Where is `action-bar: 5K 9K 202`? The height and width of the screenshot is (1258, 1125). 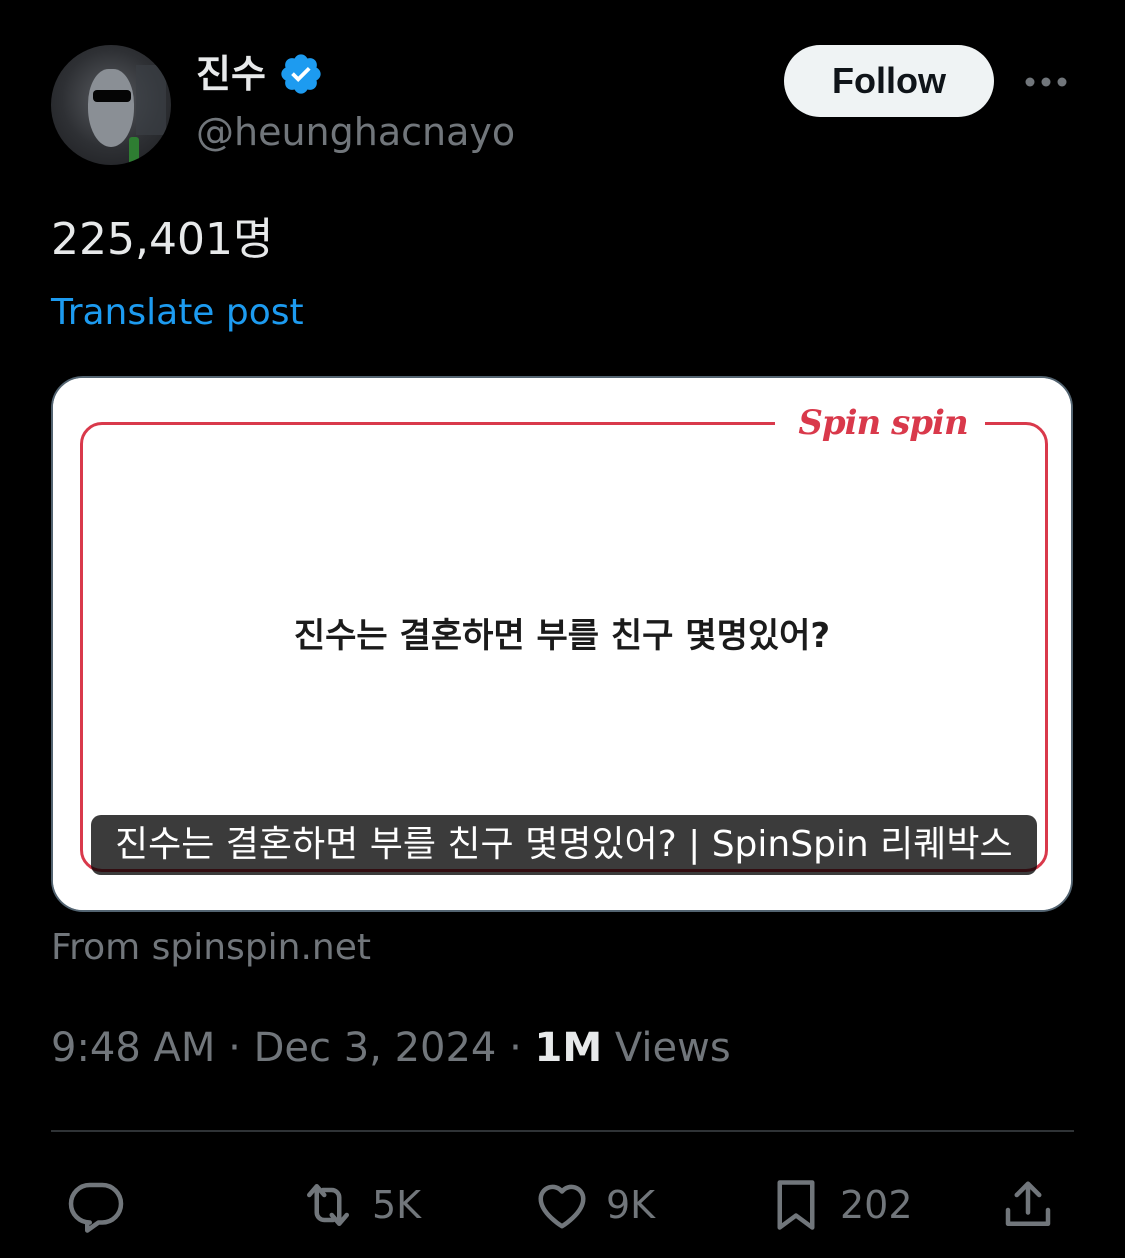
action-bar: 5K 9K 202 is located at coordinates (562, 1205).